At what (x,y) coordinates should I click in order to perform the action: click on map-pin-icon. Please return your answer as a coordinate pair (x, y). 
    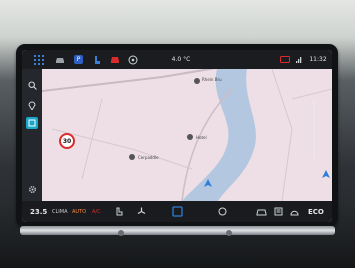
    Looking at the image, I should click on (32, 105).